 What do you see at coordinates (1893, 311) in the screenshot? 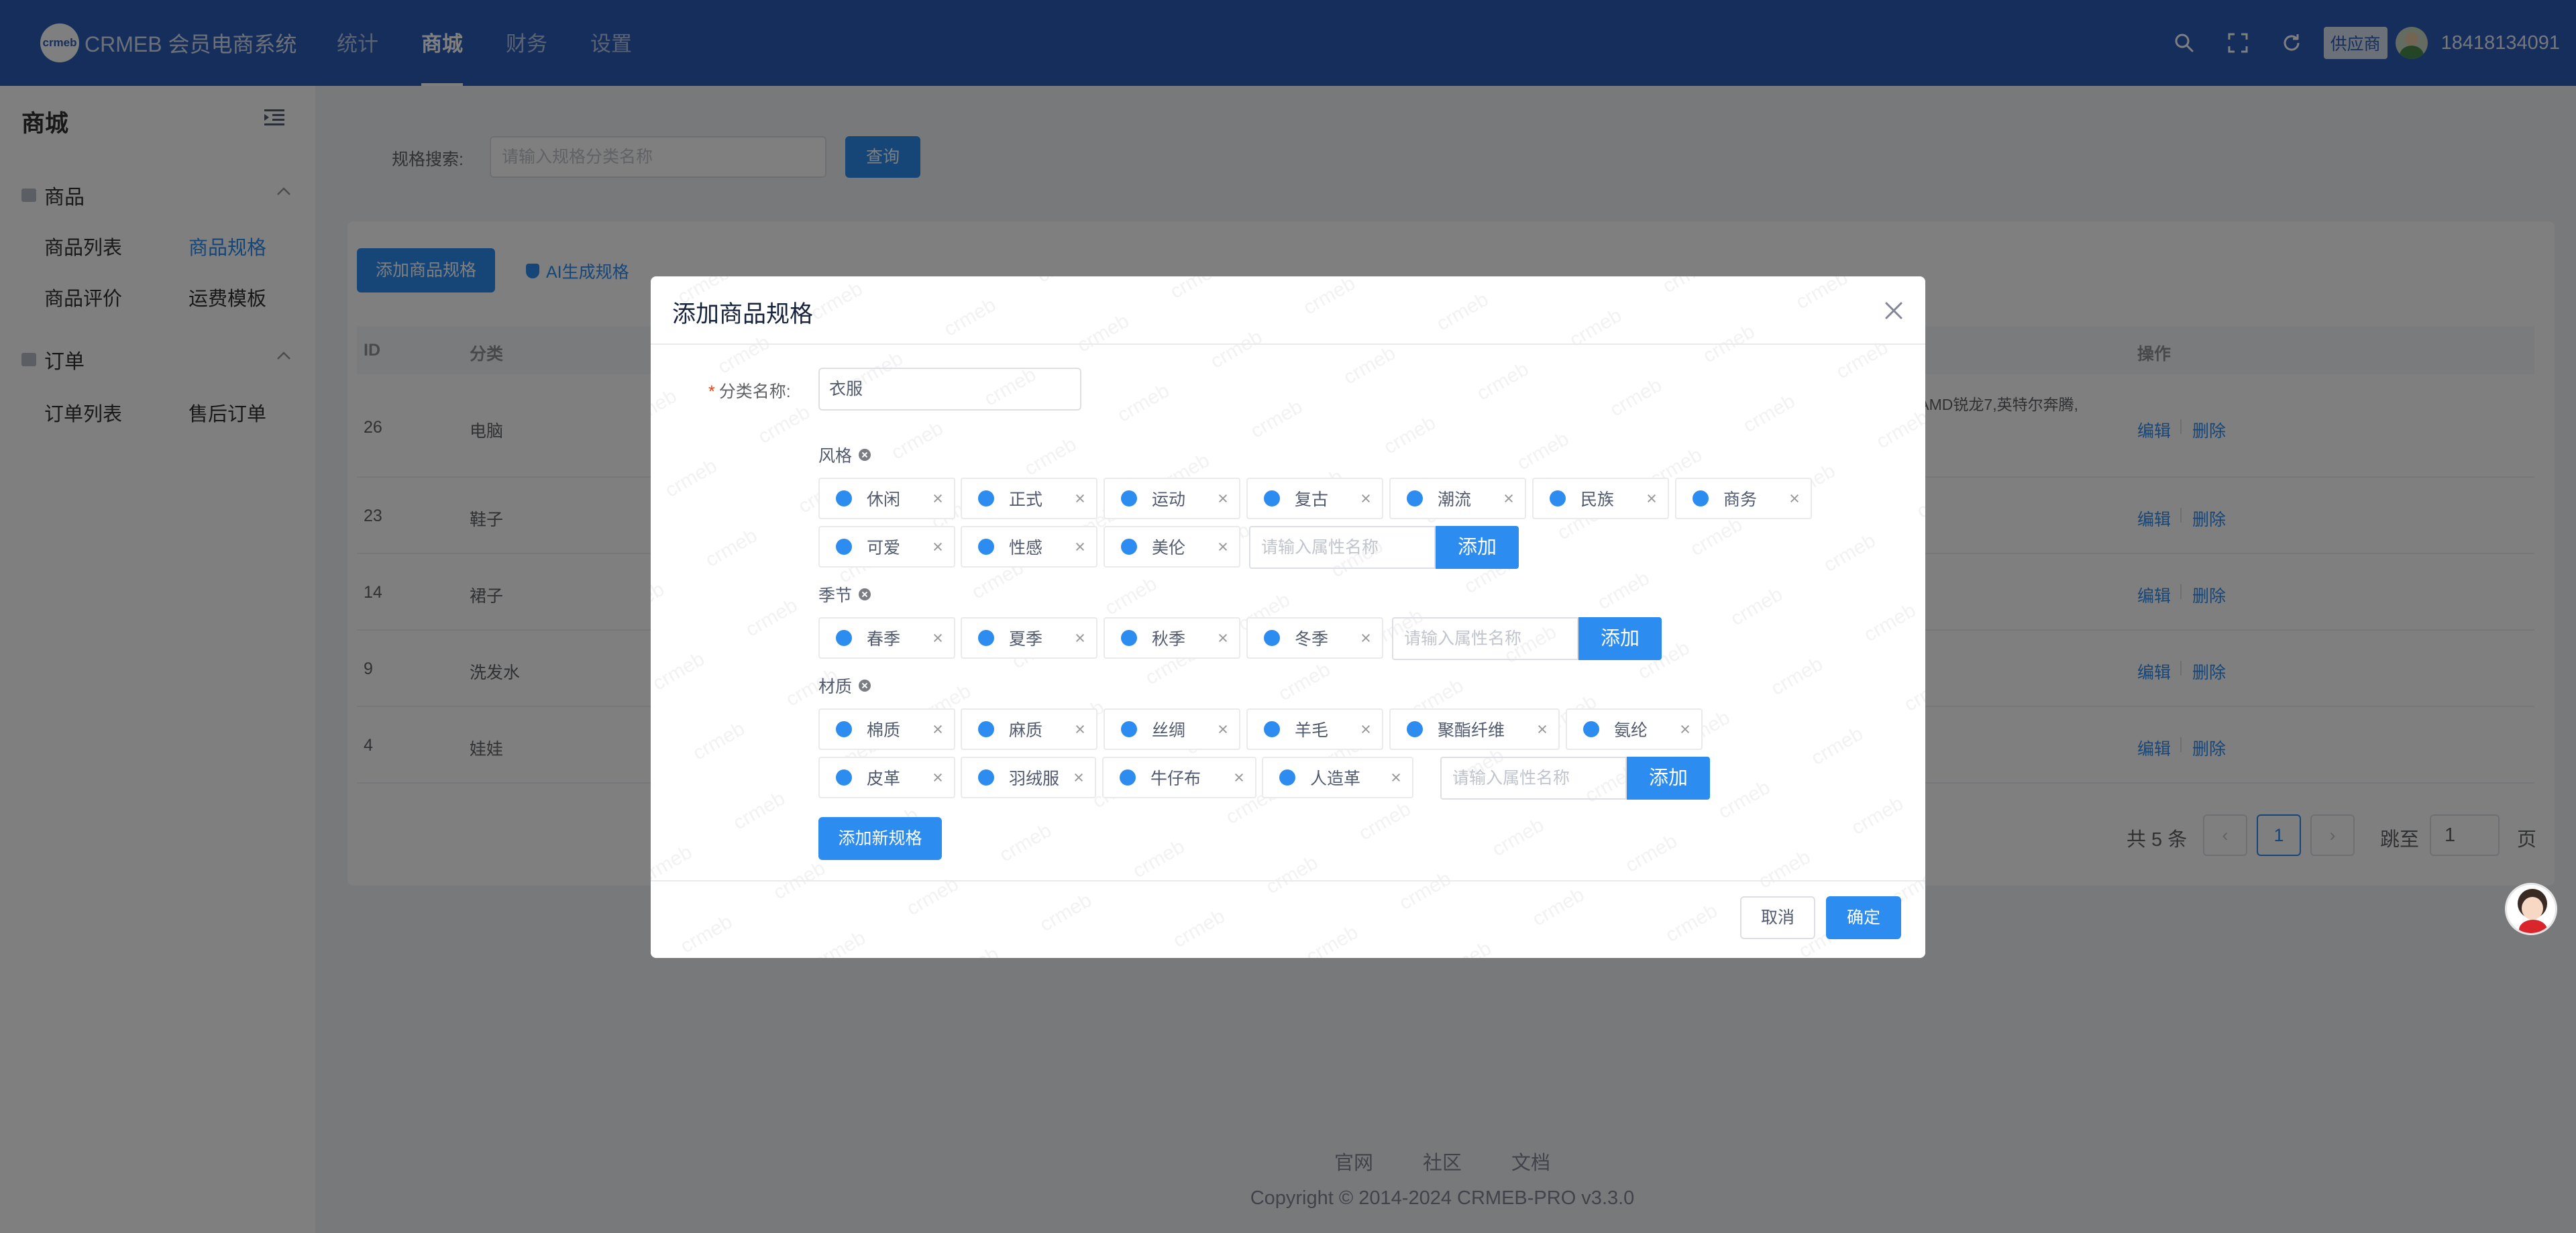
I see `close-icon` at bounding box center [1893, 311].